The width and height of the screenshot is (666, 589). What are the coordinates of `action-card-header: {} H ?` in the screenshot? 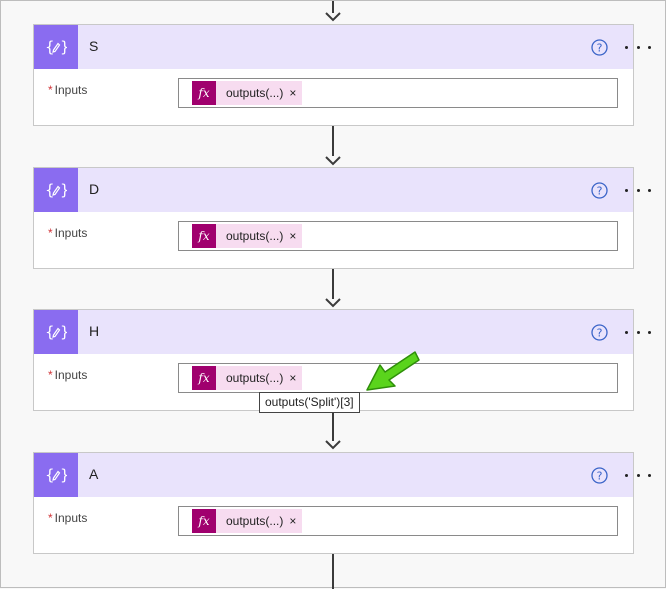 It's located at (342, 332).